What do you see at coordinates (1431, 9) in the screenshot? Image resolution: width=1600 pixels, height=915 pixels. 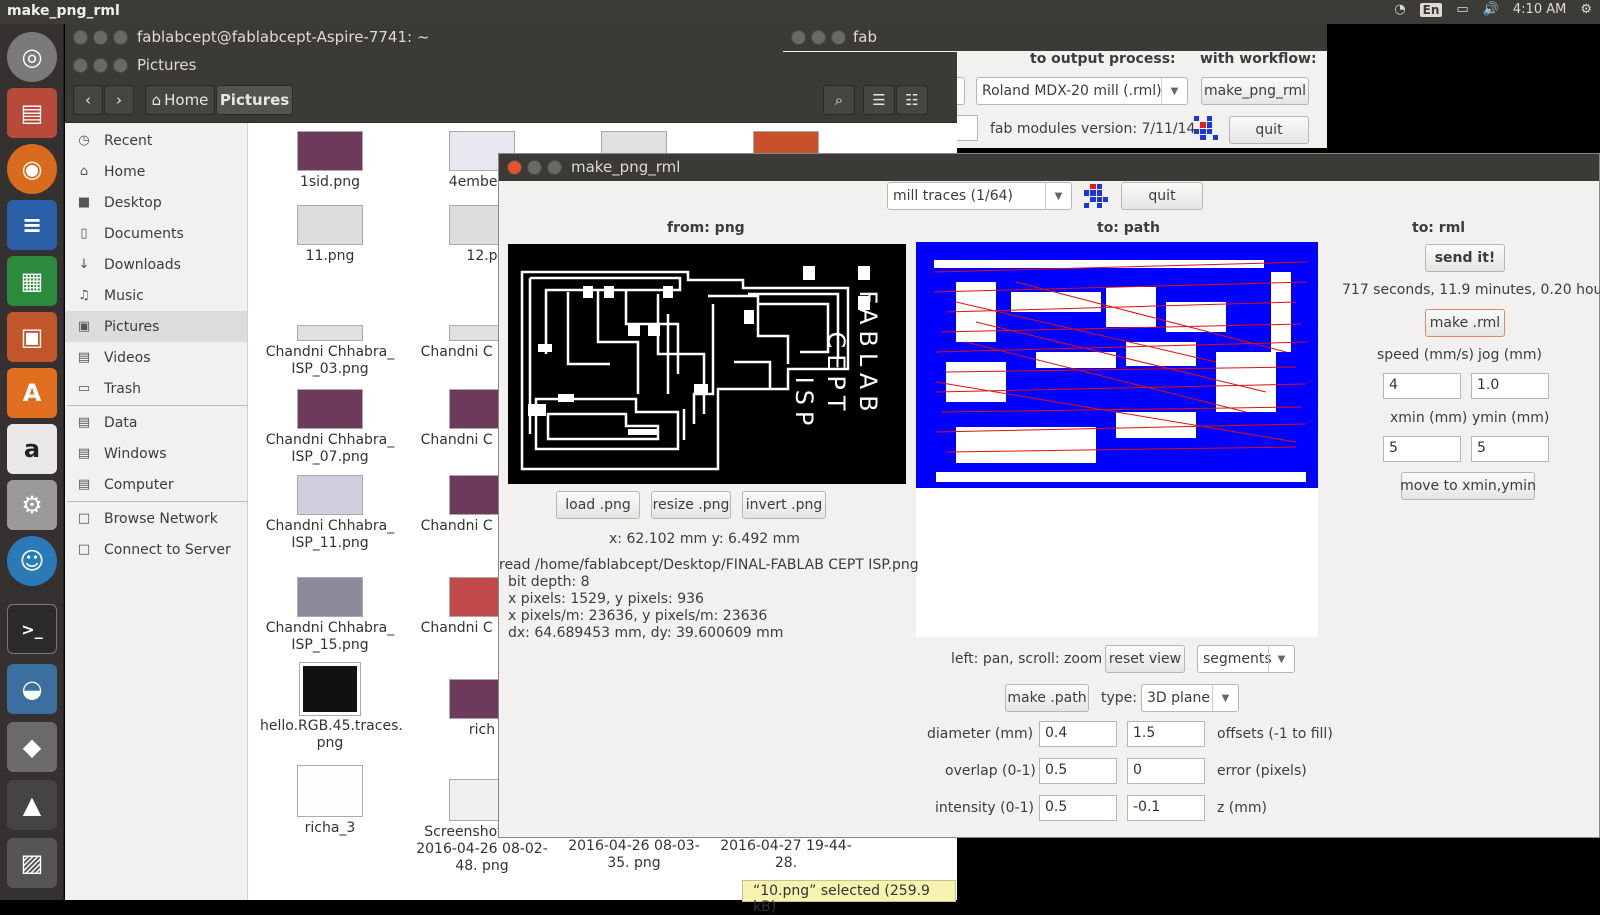 I see `keyboard-indicator: En` at bounding box center [1431, 9].